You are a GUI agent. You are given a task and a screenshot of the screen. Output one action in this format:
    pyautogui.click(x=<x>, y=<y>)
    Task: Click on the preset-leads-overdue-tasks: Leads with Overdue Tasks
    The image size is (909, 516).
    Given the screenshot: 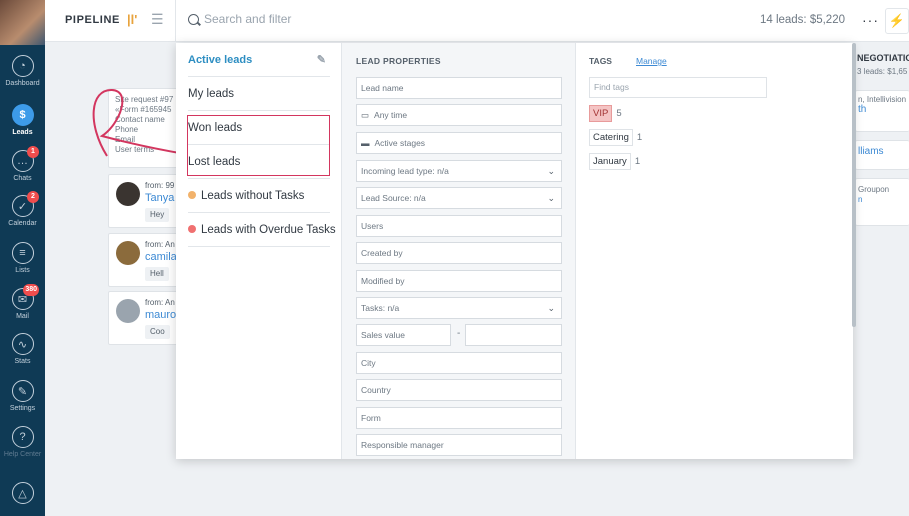 What is the action you would take?
    pyautogui.click(x=262, y=230)
    